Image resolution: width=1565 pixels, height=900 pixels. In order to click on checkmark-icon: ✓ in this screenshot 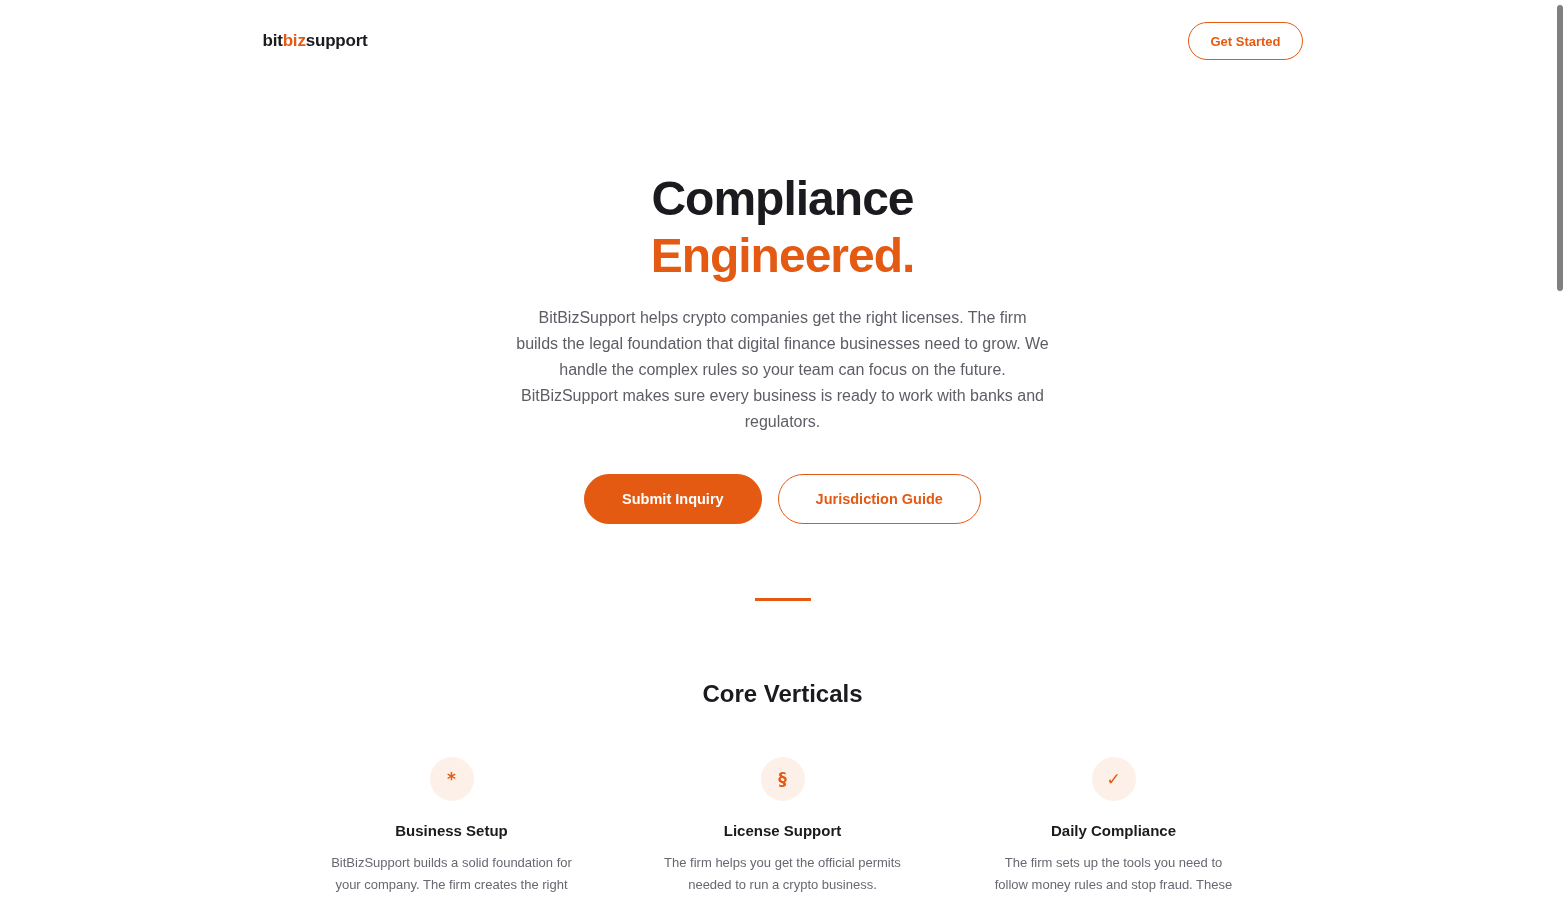, I will do `click(1113, 779)`.